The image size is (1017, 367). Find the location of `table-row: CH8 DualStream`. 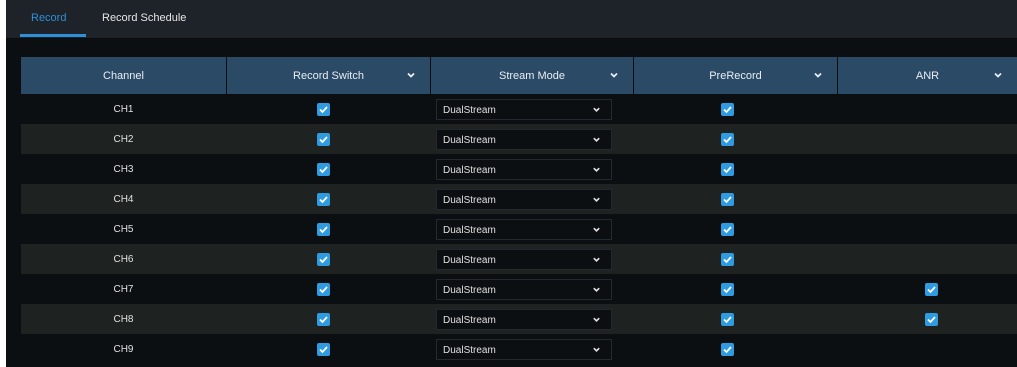

table-row: CH8 DualStream is located at coordinates (519, 319).